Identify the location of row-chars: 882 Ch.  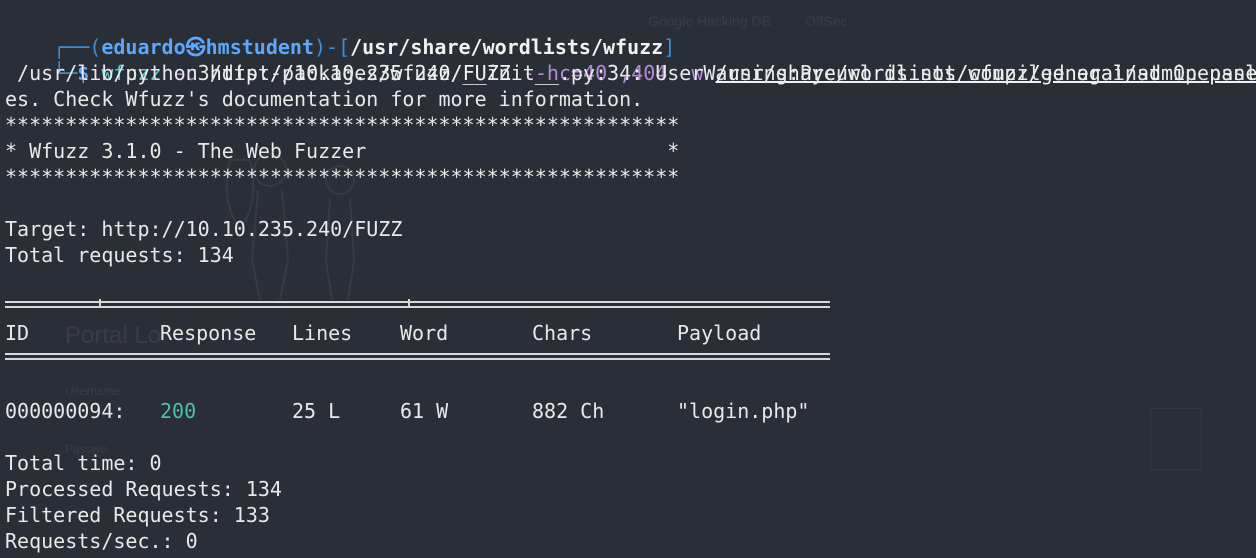
(568, 411).